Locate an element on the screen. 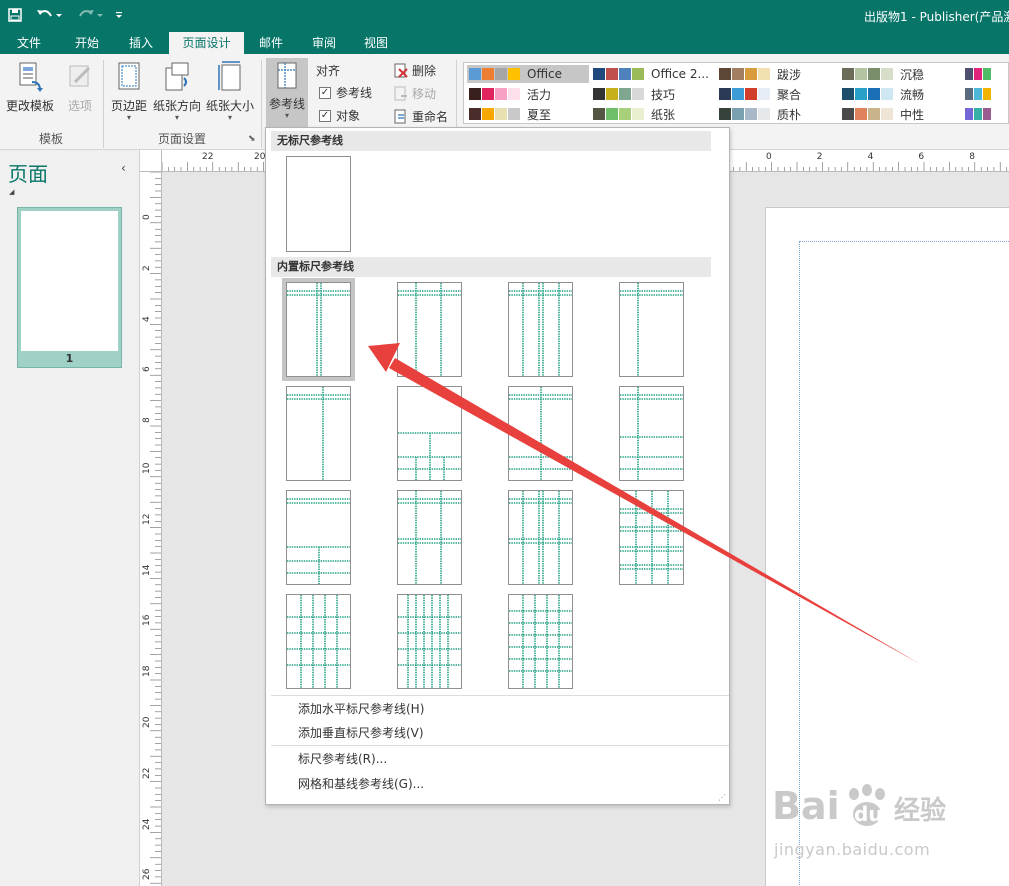  undo-icon is located at coordinates (49, 15).